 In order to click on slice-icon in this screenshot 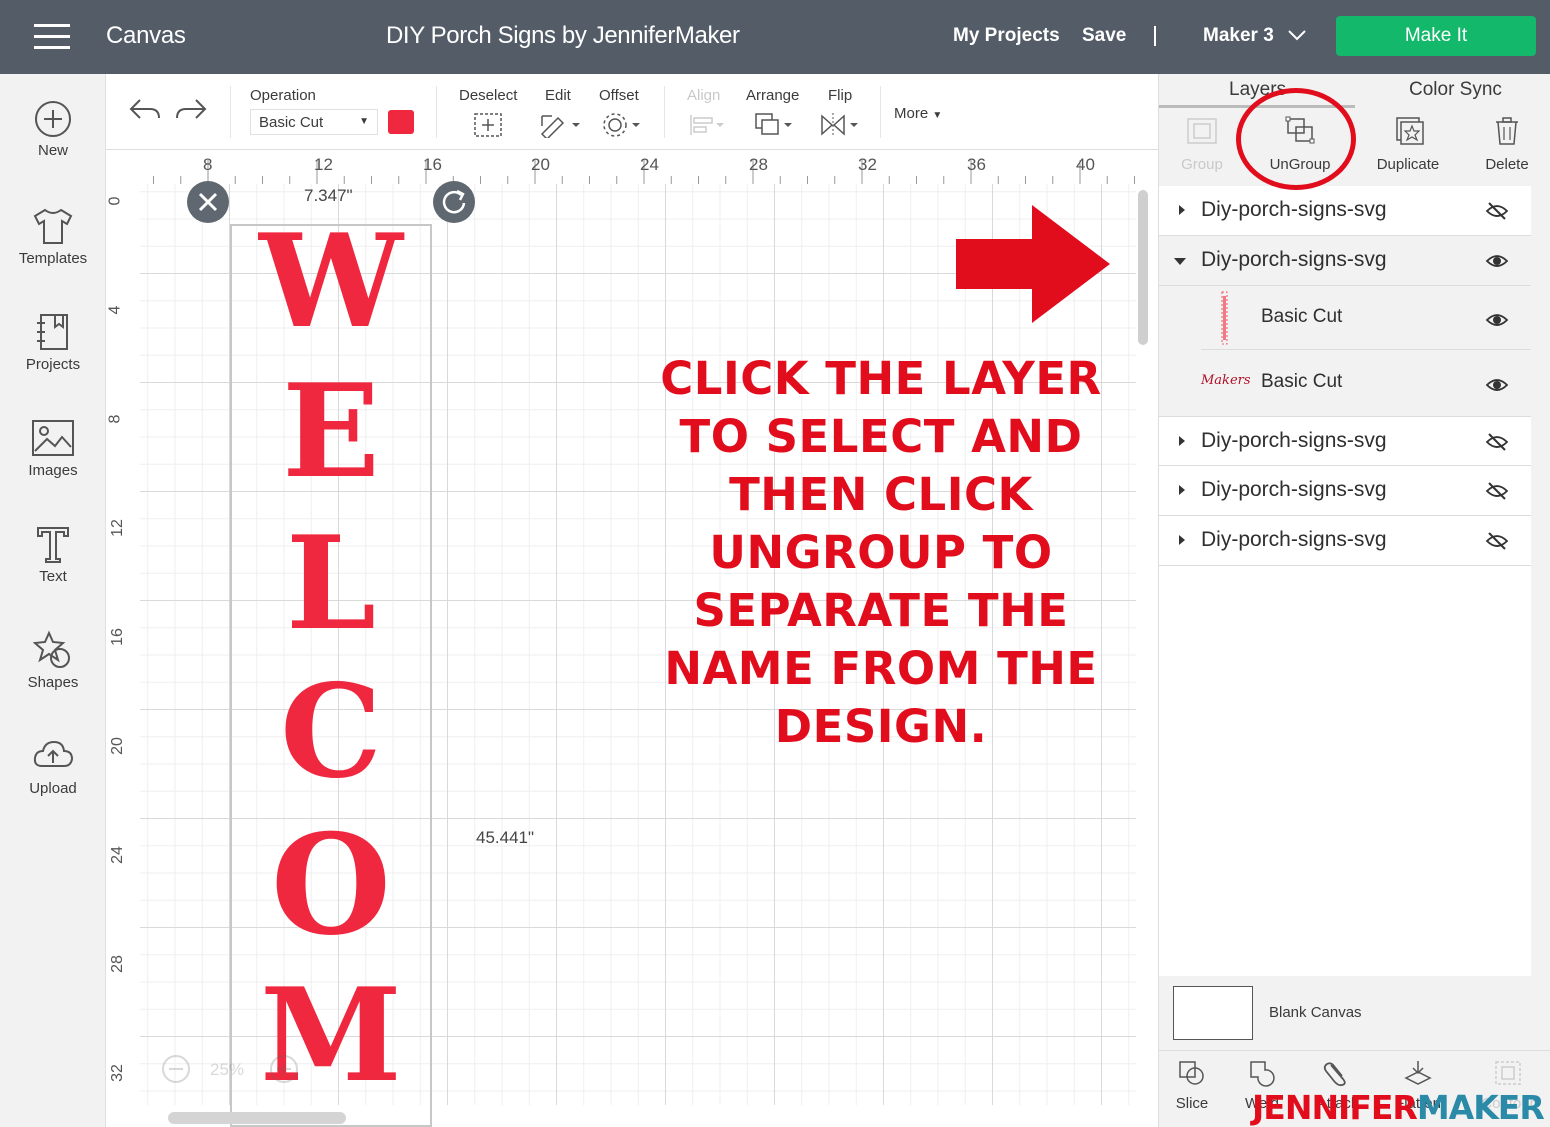, I will do `click(1191, 1073)`.